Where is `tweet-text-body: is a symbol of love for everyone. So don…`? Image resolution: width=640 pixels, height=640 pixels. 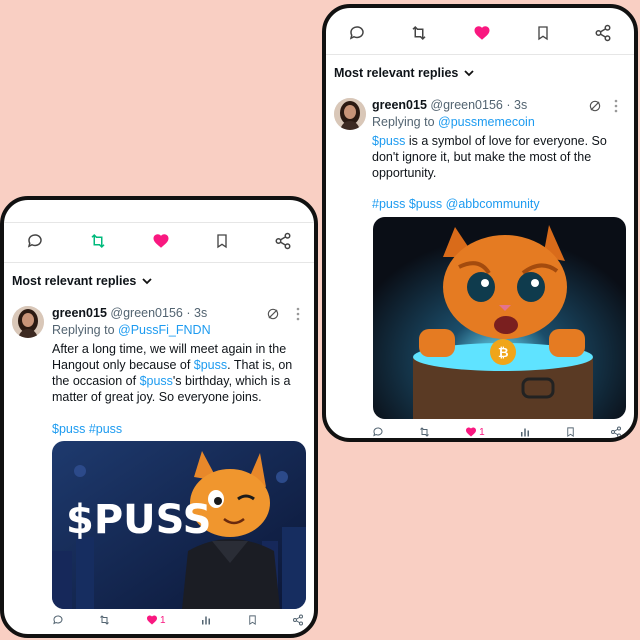 tweet-text-body: is a symbol of love for everyone. So don… is located at coordinates (489, 157).